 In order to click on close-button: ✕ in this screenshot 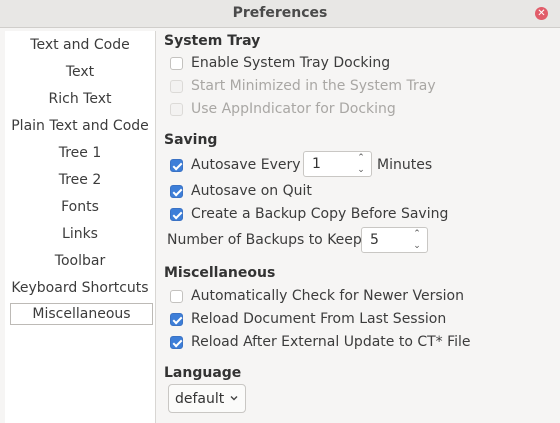, I will do `click(541, 13)`.